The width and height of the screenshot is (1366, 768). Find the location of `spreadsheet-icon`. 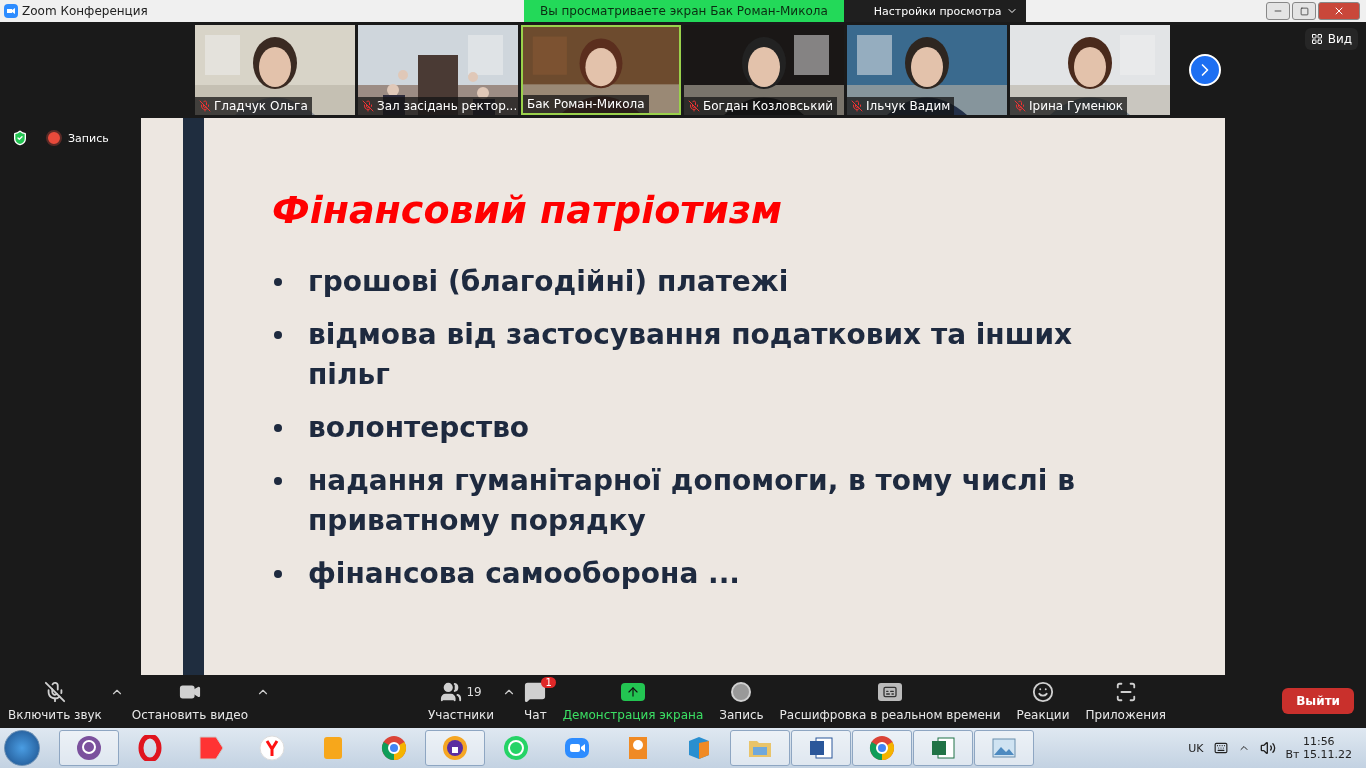

spreadsheet-icon is located at coordinates (943, 748).